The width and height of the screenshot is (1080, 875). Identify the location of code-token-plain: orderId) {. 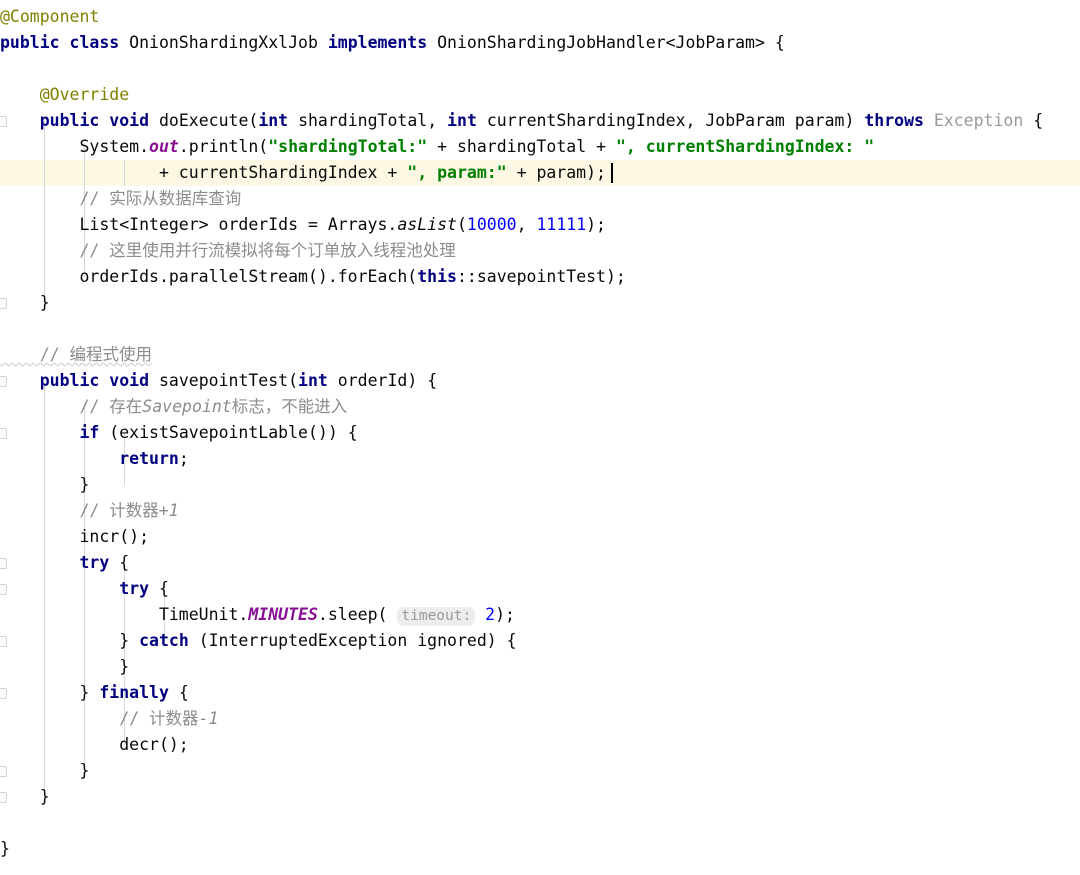
(387, 380).